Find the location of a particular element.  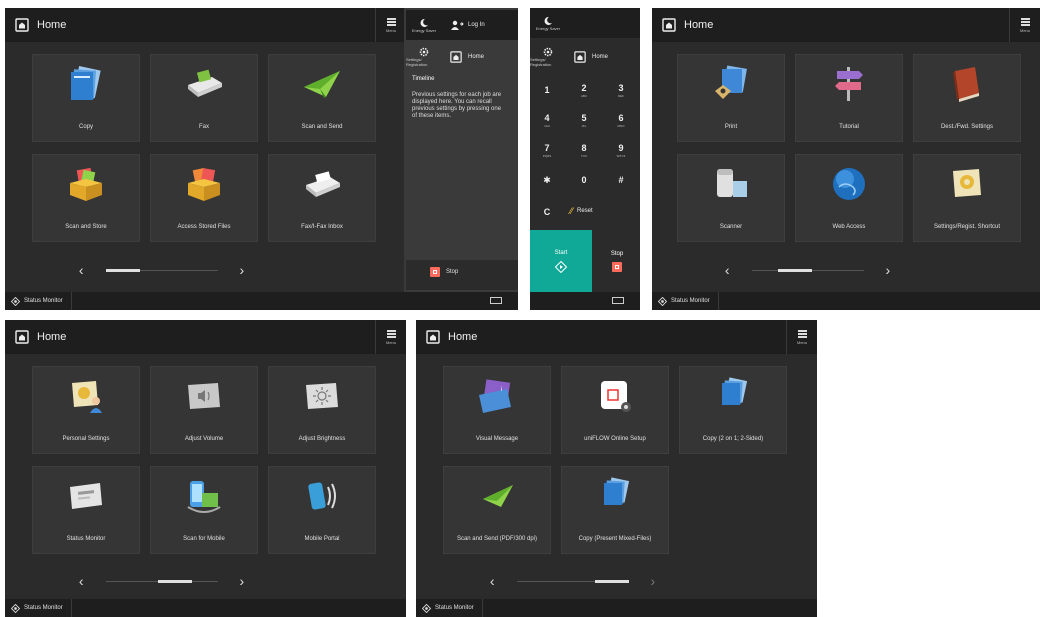

key-digit: 4 is located at coordinates (547, 117).